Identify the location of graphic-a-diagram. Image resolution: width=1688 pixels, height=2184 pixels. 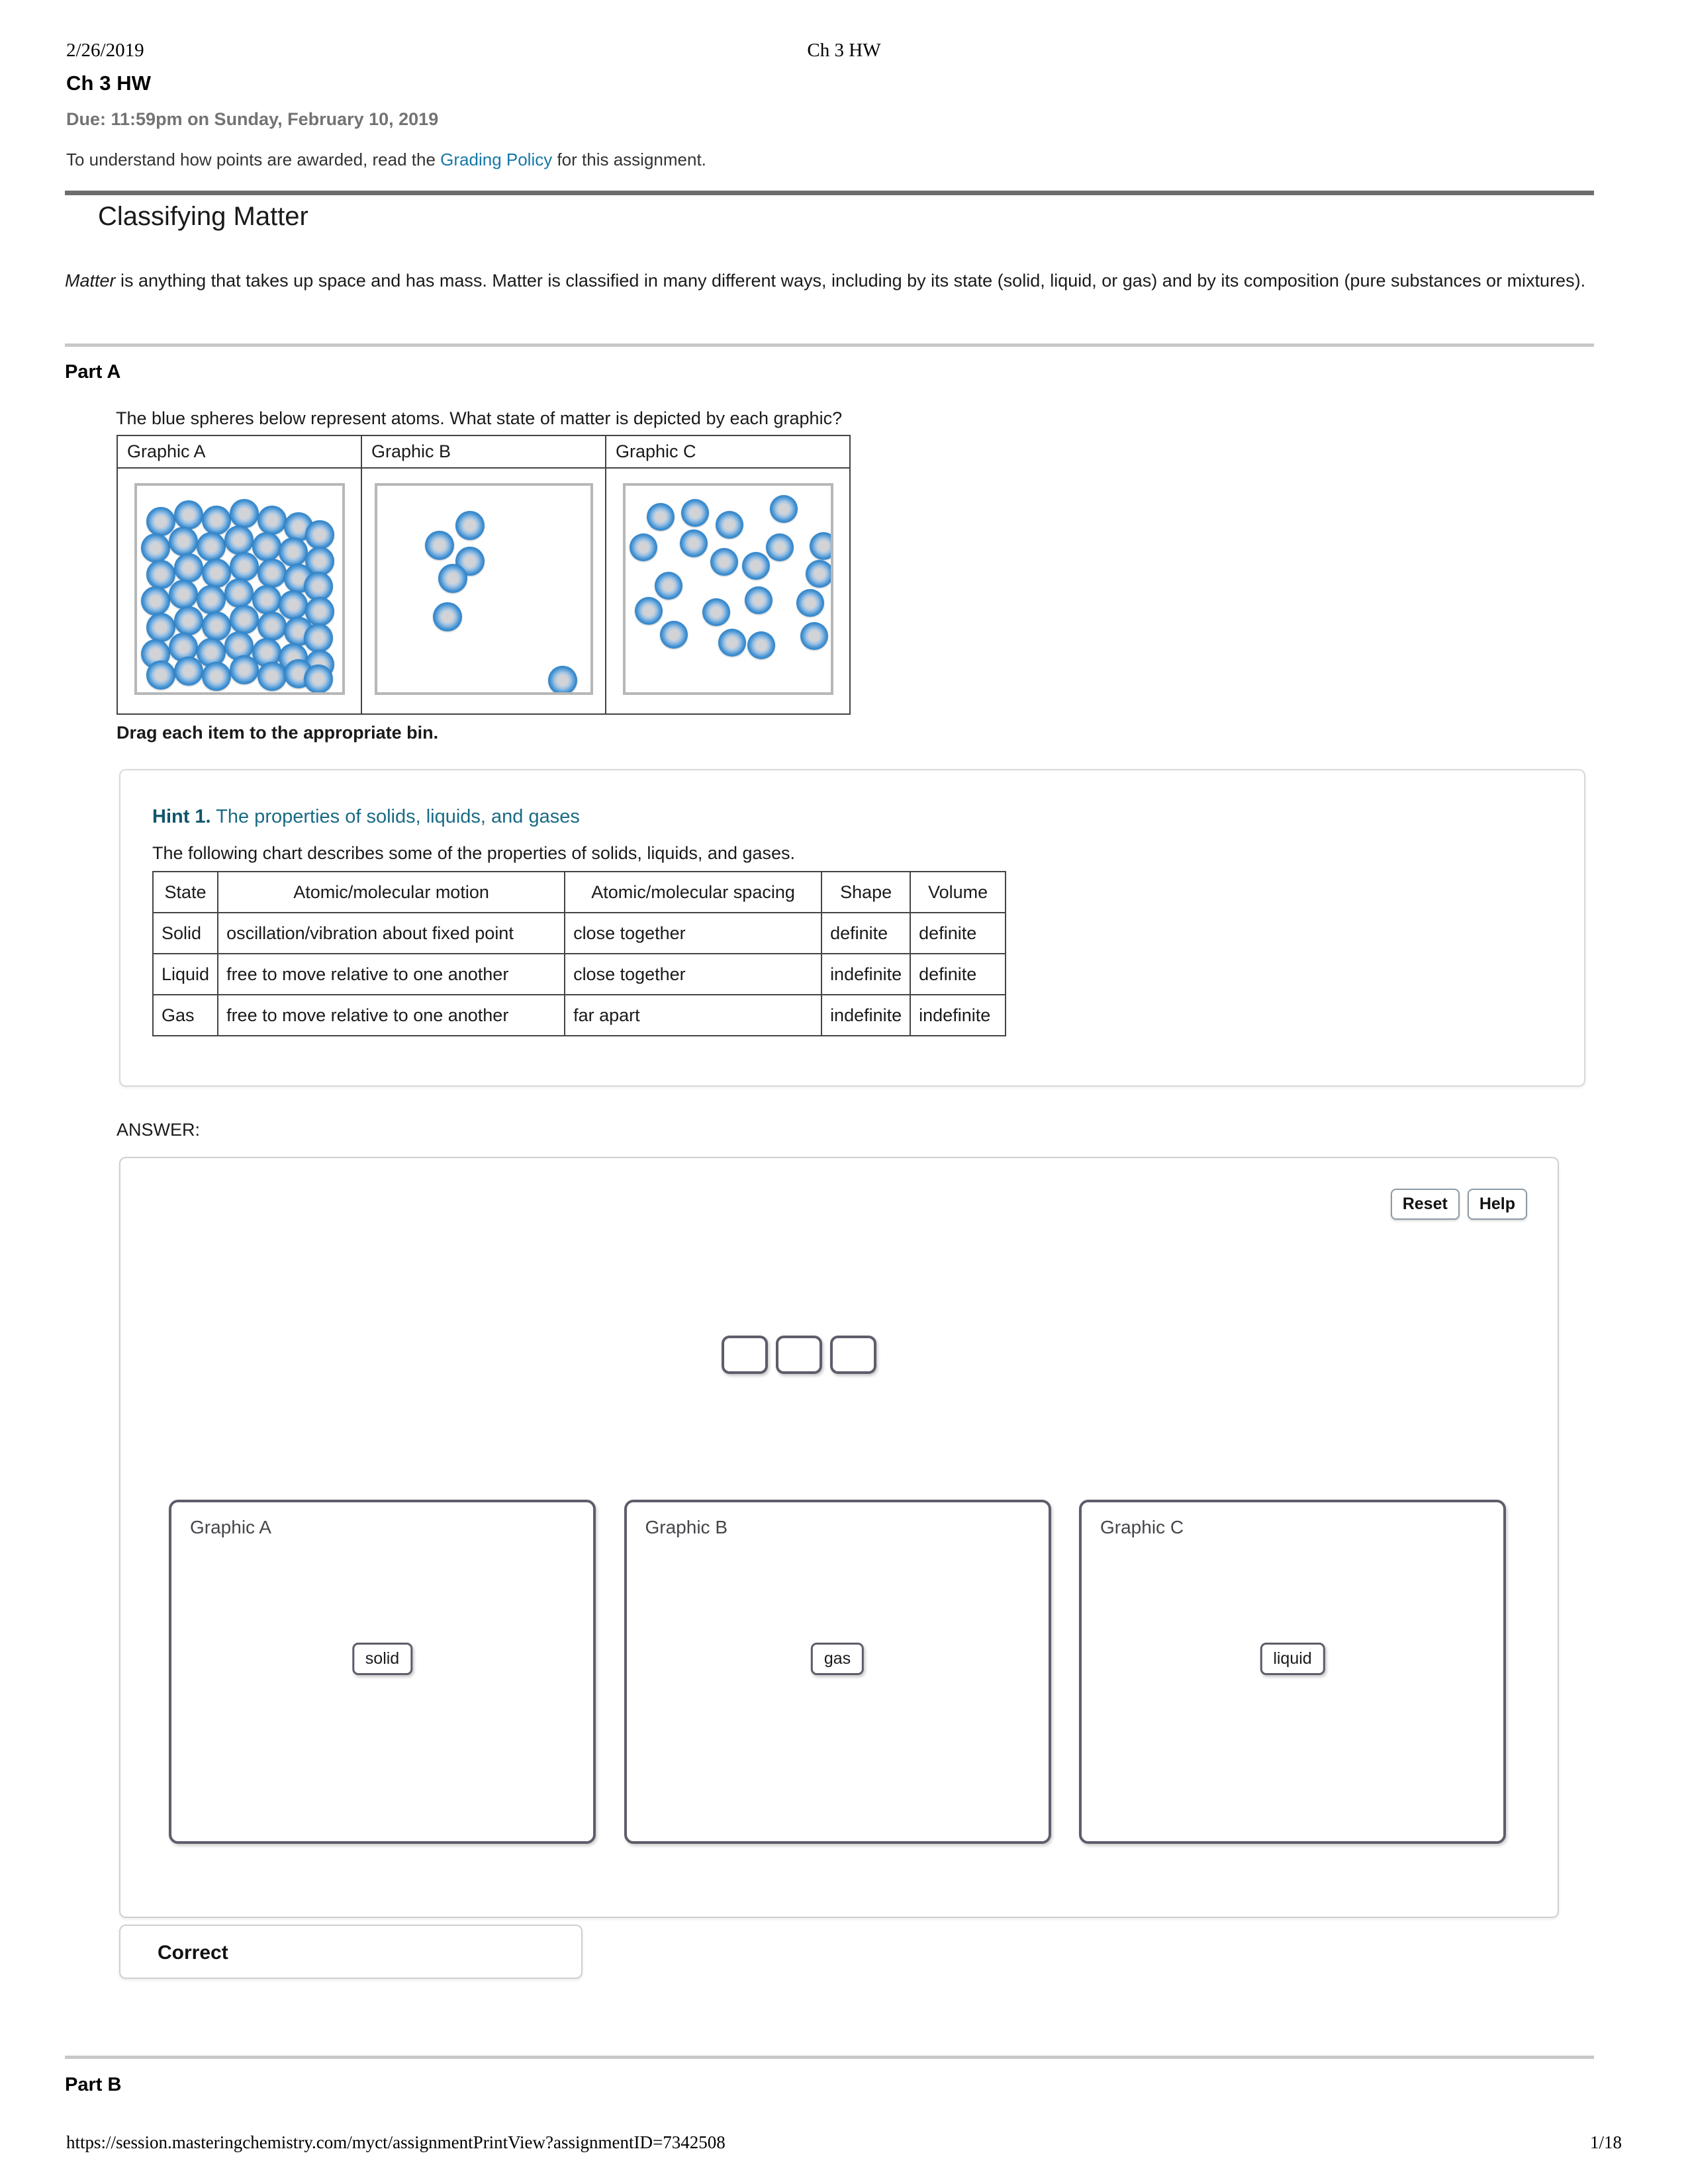
(239, 589).